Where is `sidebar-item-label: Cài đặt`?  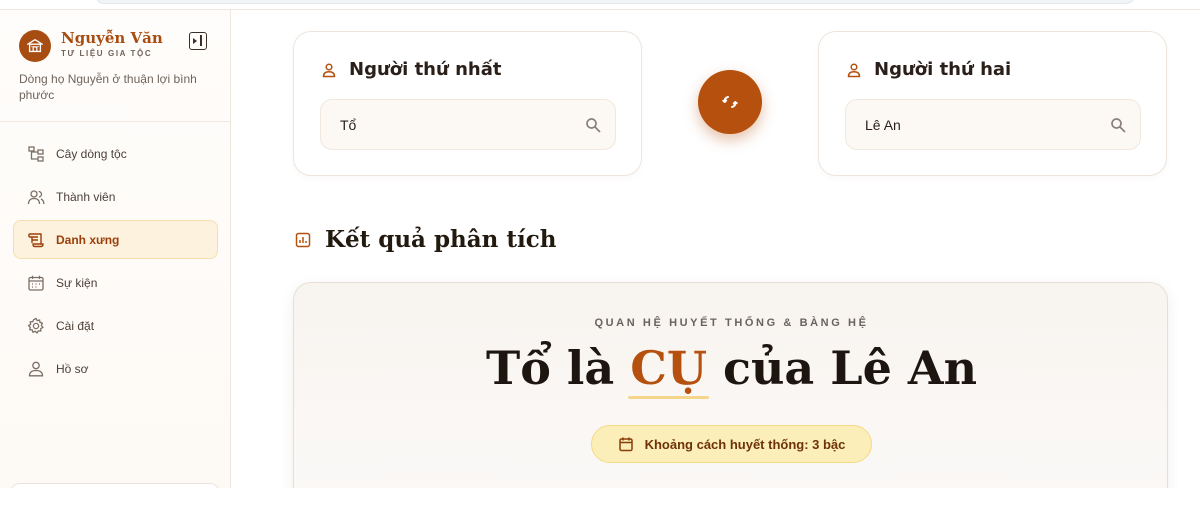 sidebar-item-label: Cài đặt is located at coordinates (75, 325).